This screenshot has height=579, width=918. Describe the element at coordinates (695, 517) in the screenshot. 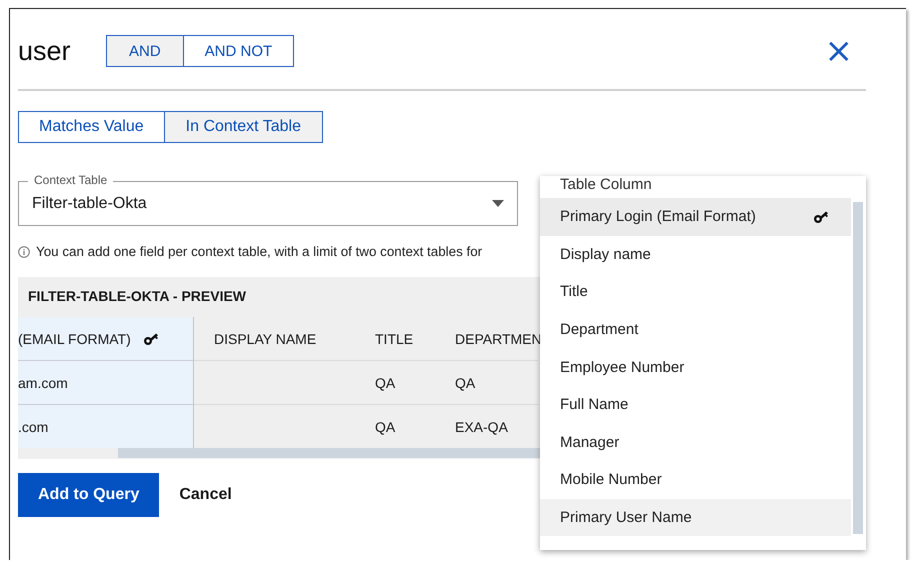

I see `menu-item: Primary User Name` at that location.